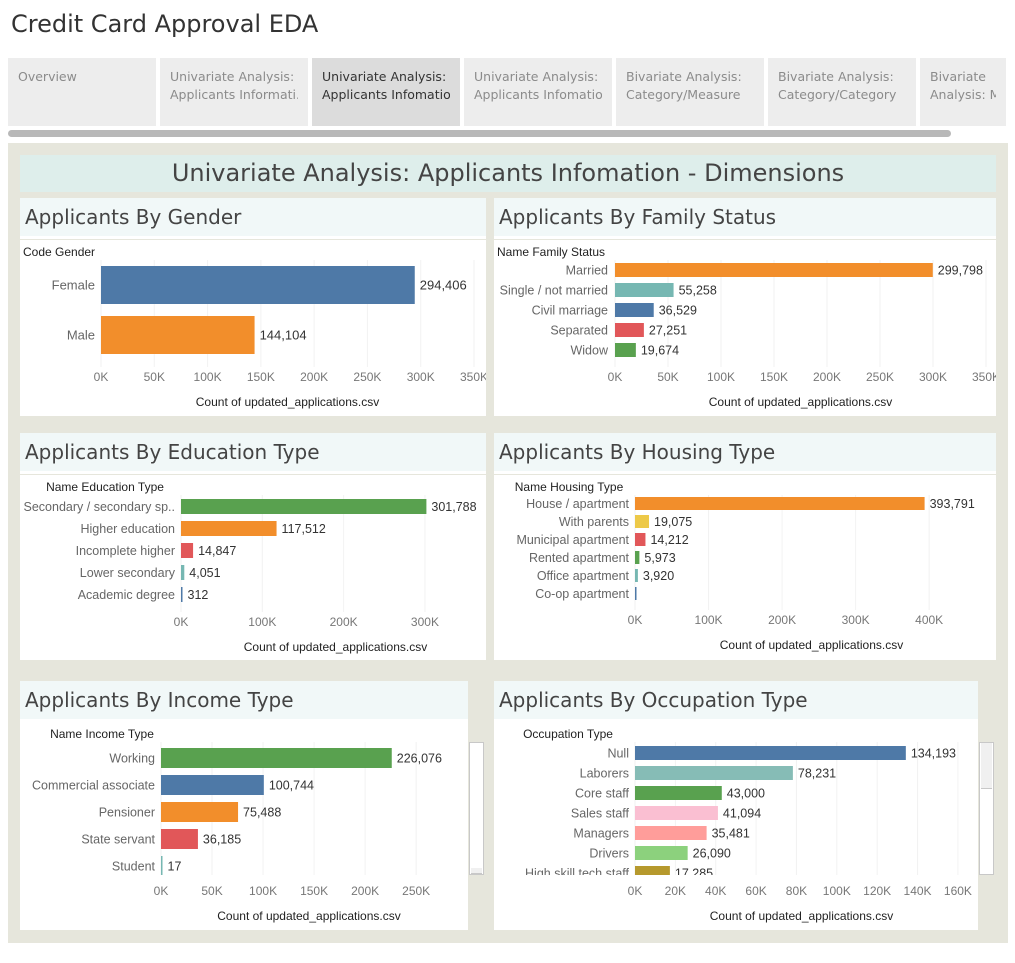  What do you see at coordinates (134, 867) in the screenshot?
I see `category-label: Student` at bounding box center [134, 867].